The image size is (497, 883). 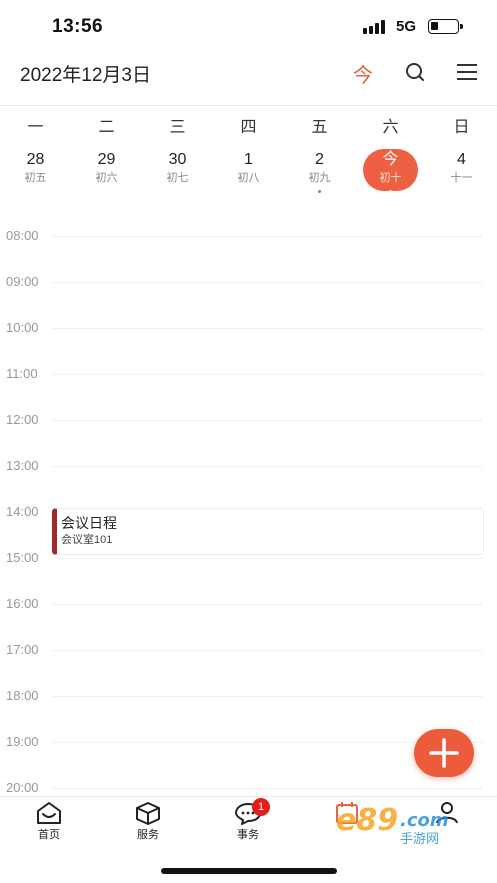 I want to click on day-cell: 4 十一, so click(x=461, y=175).